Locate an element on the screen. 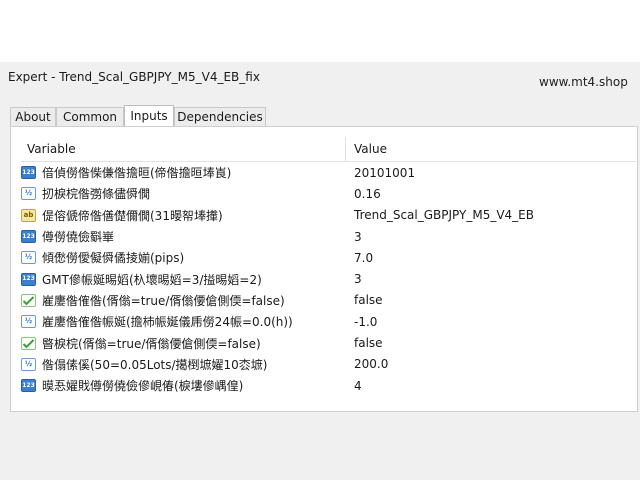  variable-name: 傾僽僗僾儗僢僪掕媊(pips) is located at coordinates (113, 258).